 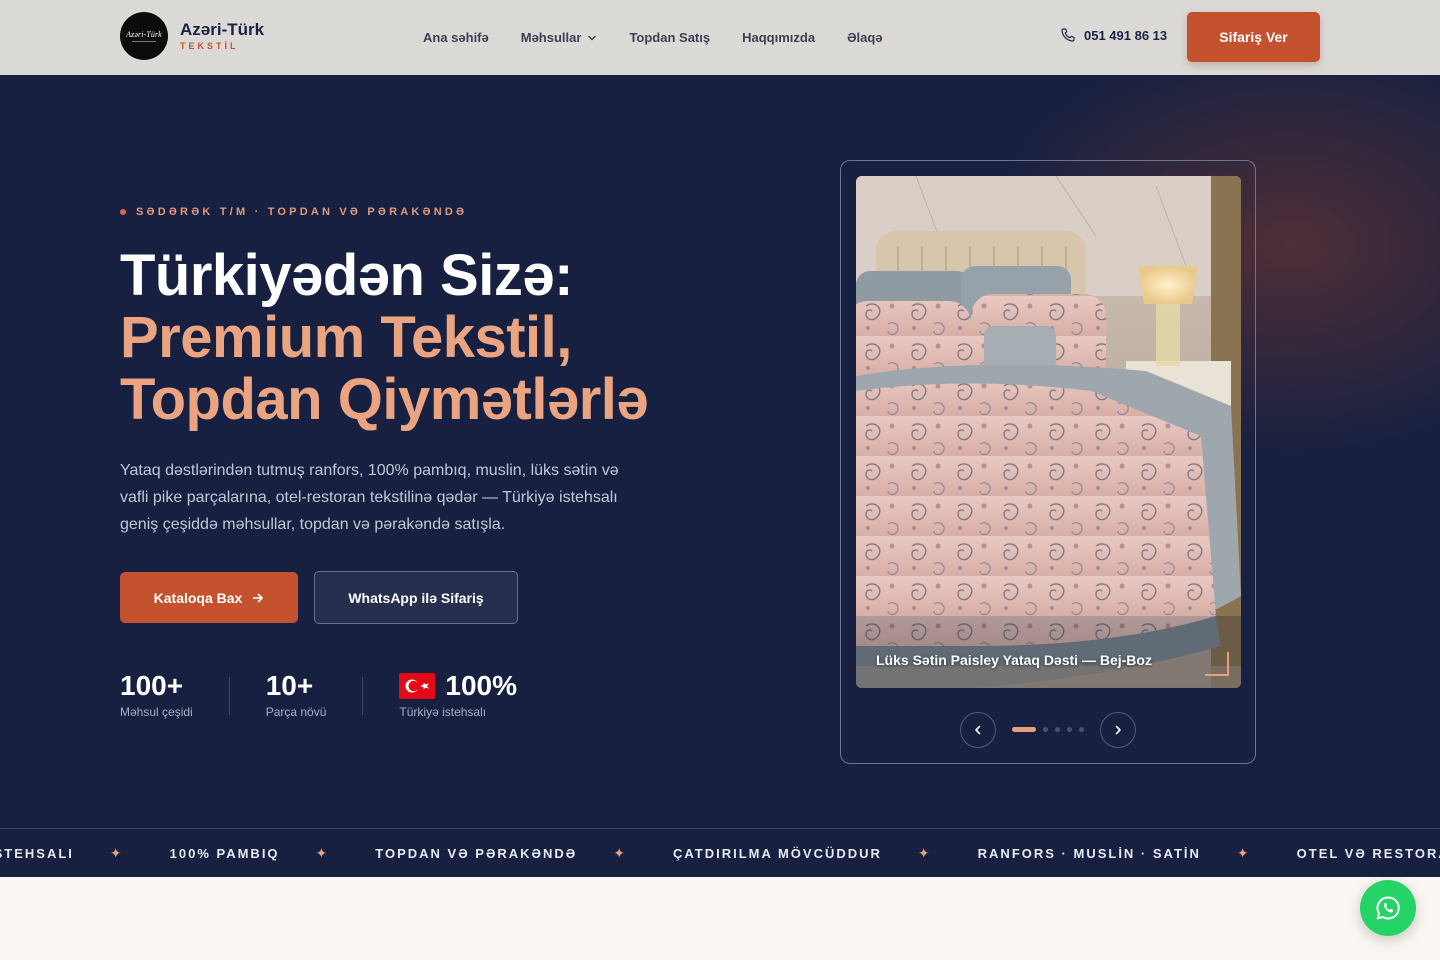 I want to click on slider-next-button, so click(x=1118, y=730).